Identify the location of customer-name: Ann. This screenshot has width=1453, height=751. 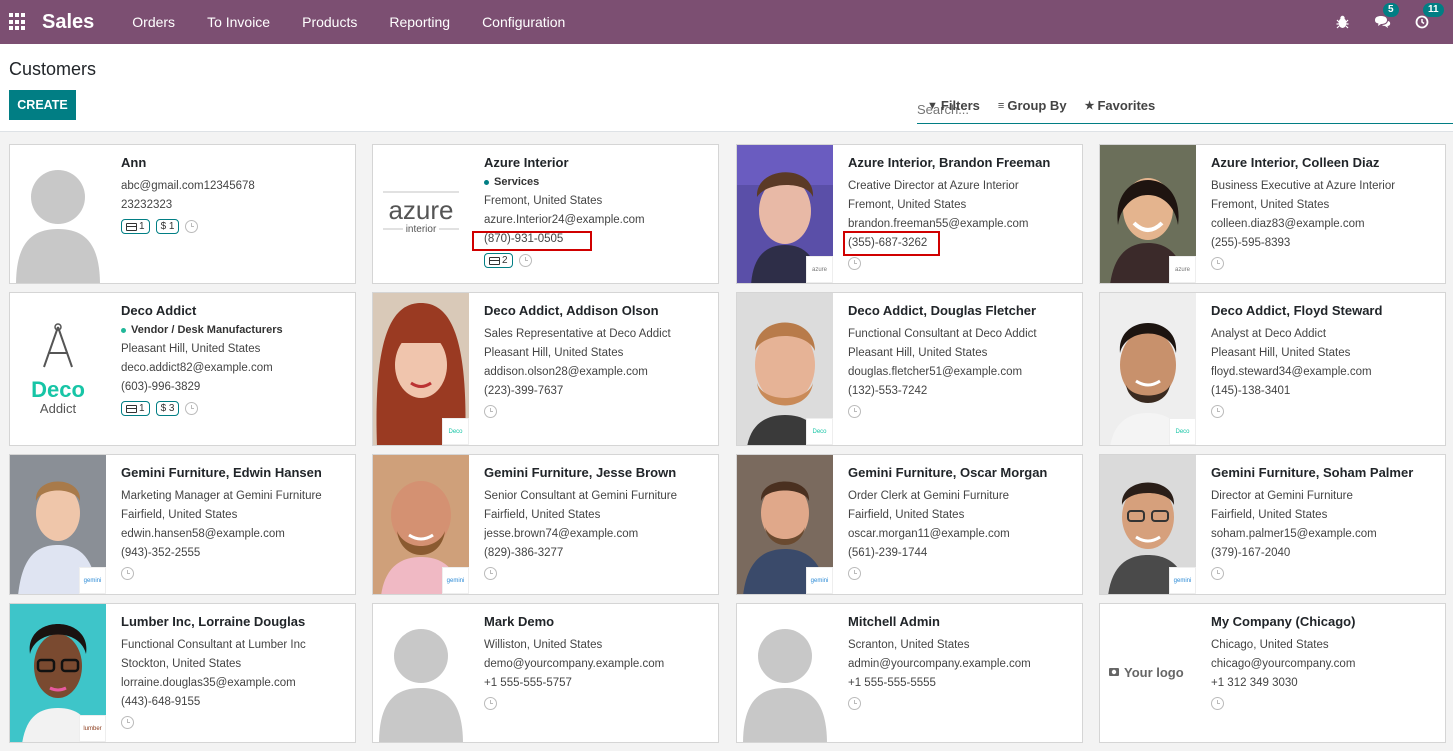
(134, 162).